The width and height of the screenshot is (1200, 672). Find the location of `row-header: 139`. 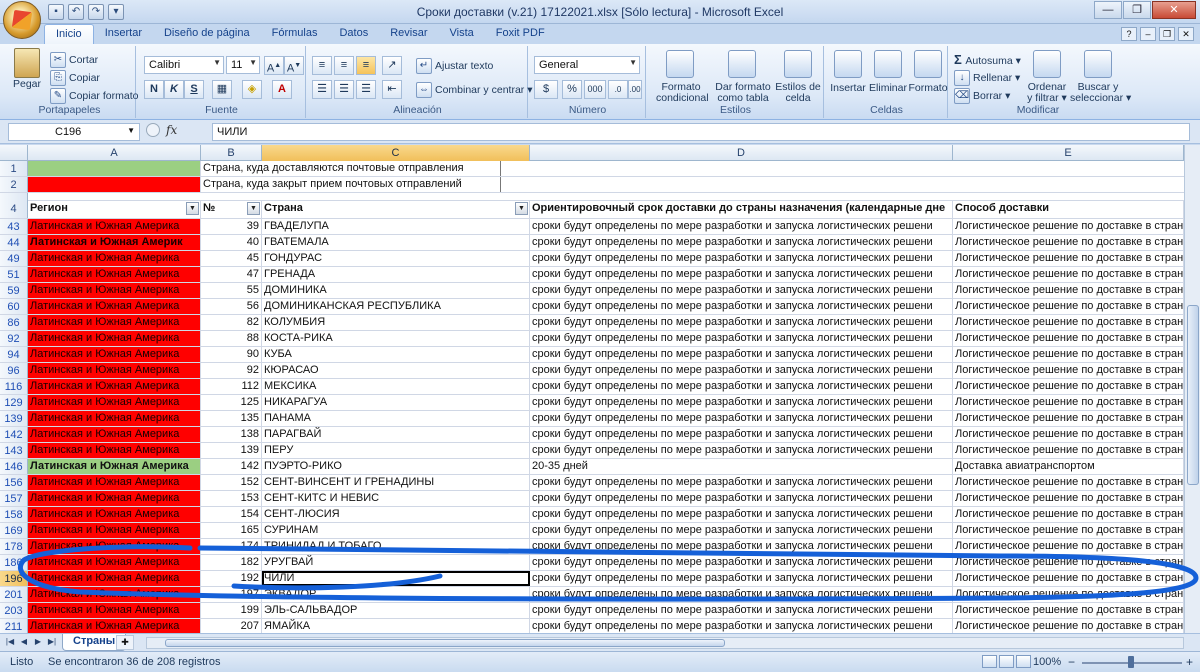

row-header: 139 is located at coordinates (14, 418).